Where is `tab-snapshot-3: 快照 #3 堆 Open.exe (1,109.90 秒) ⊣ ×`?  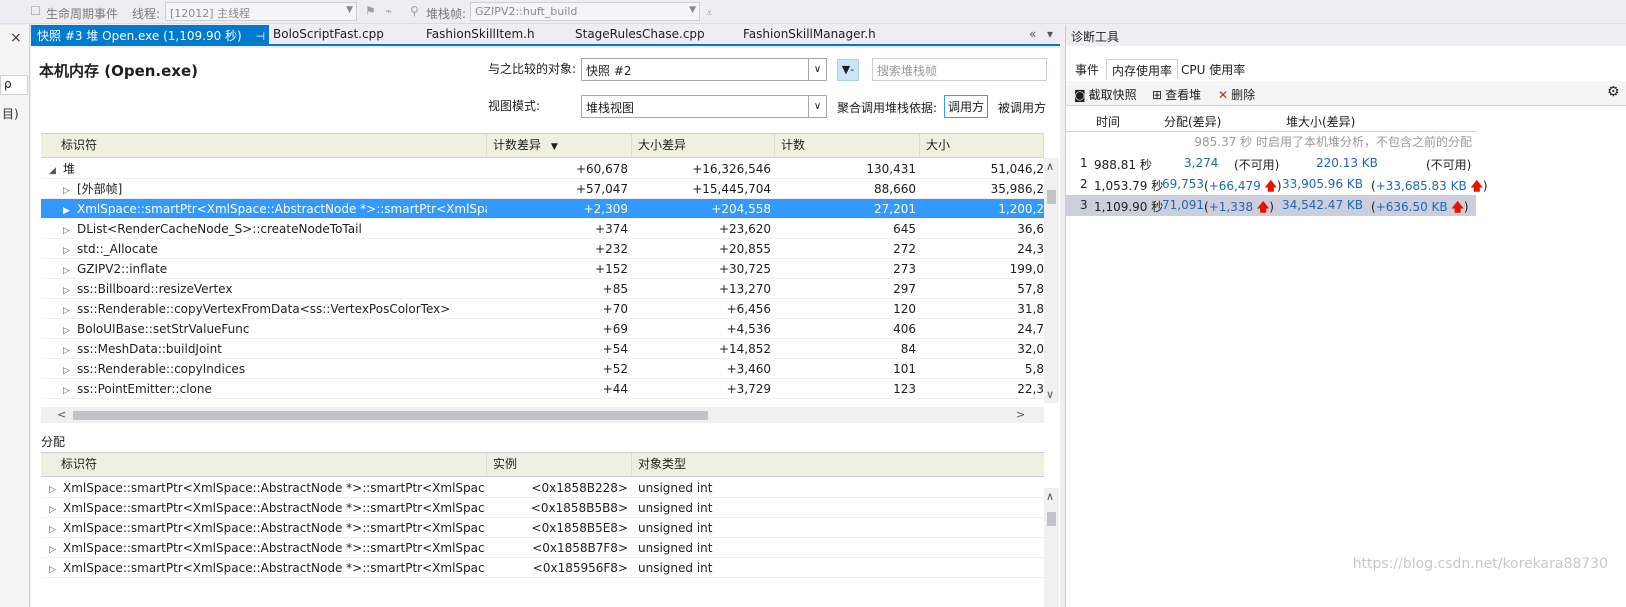 tab-snapshot-3: 快照 #3 堆 Open.exe (1,109.90 秒) ⊣ × is located at coordinates (158, 34).